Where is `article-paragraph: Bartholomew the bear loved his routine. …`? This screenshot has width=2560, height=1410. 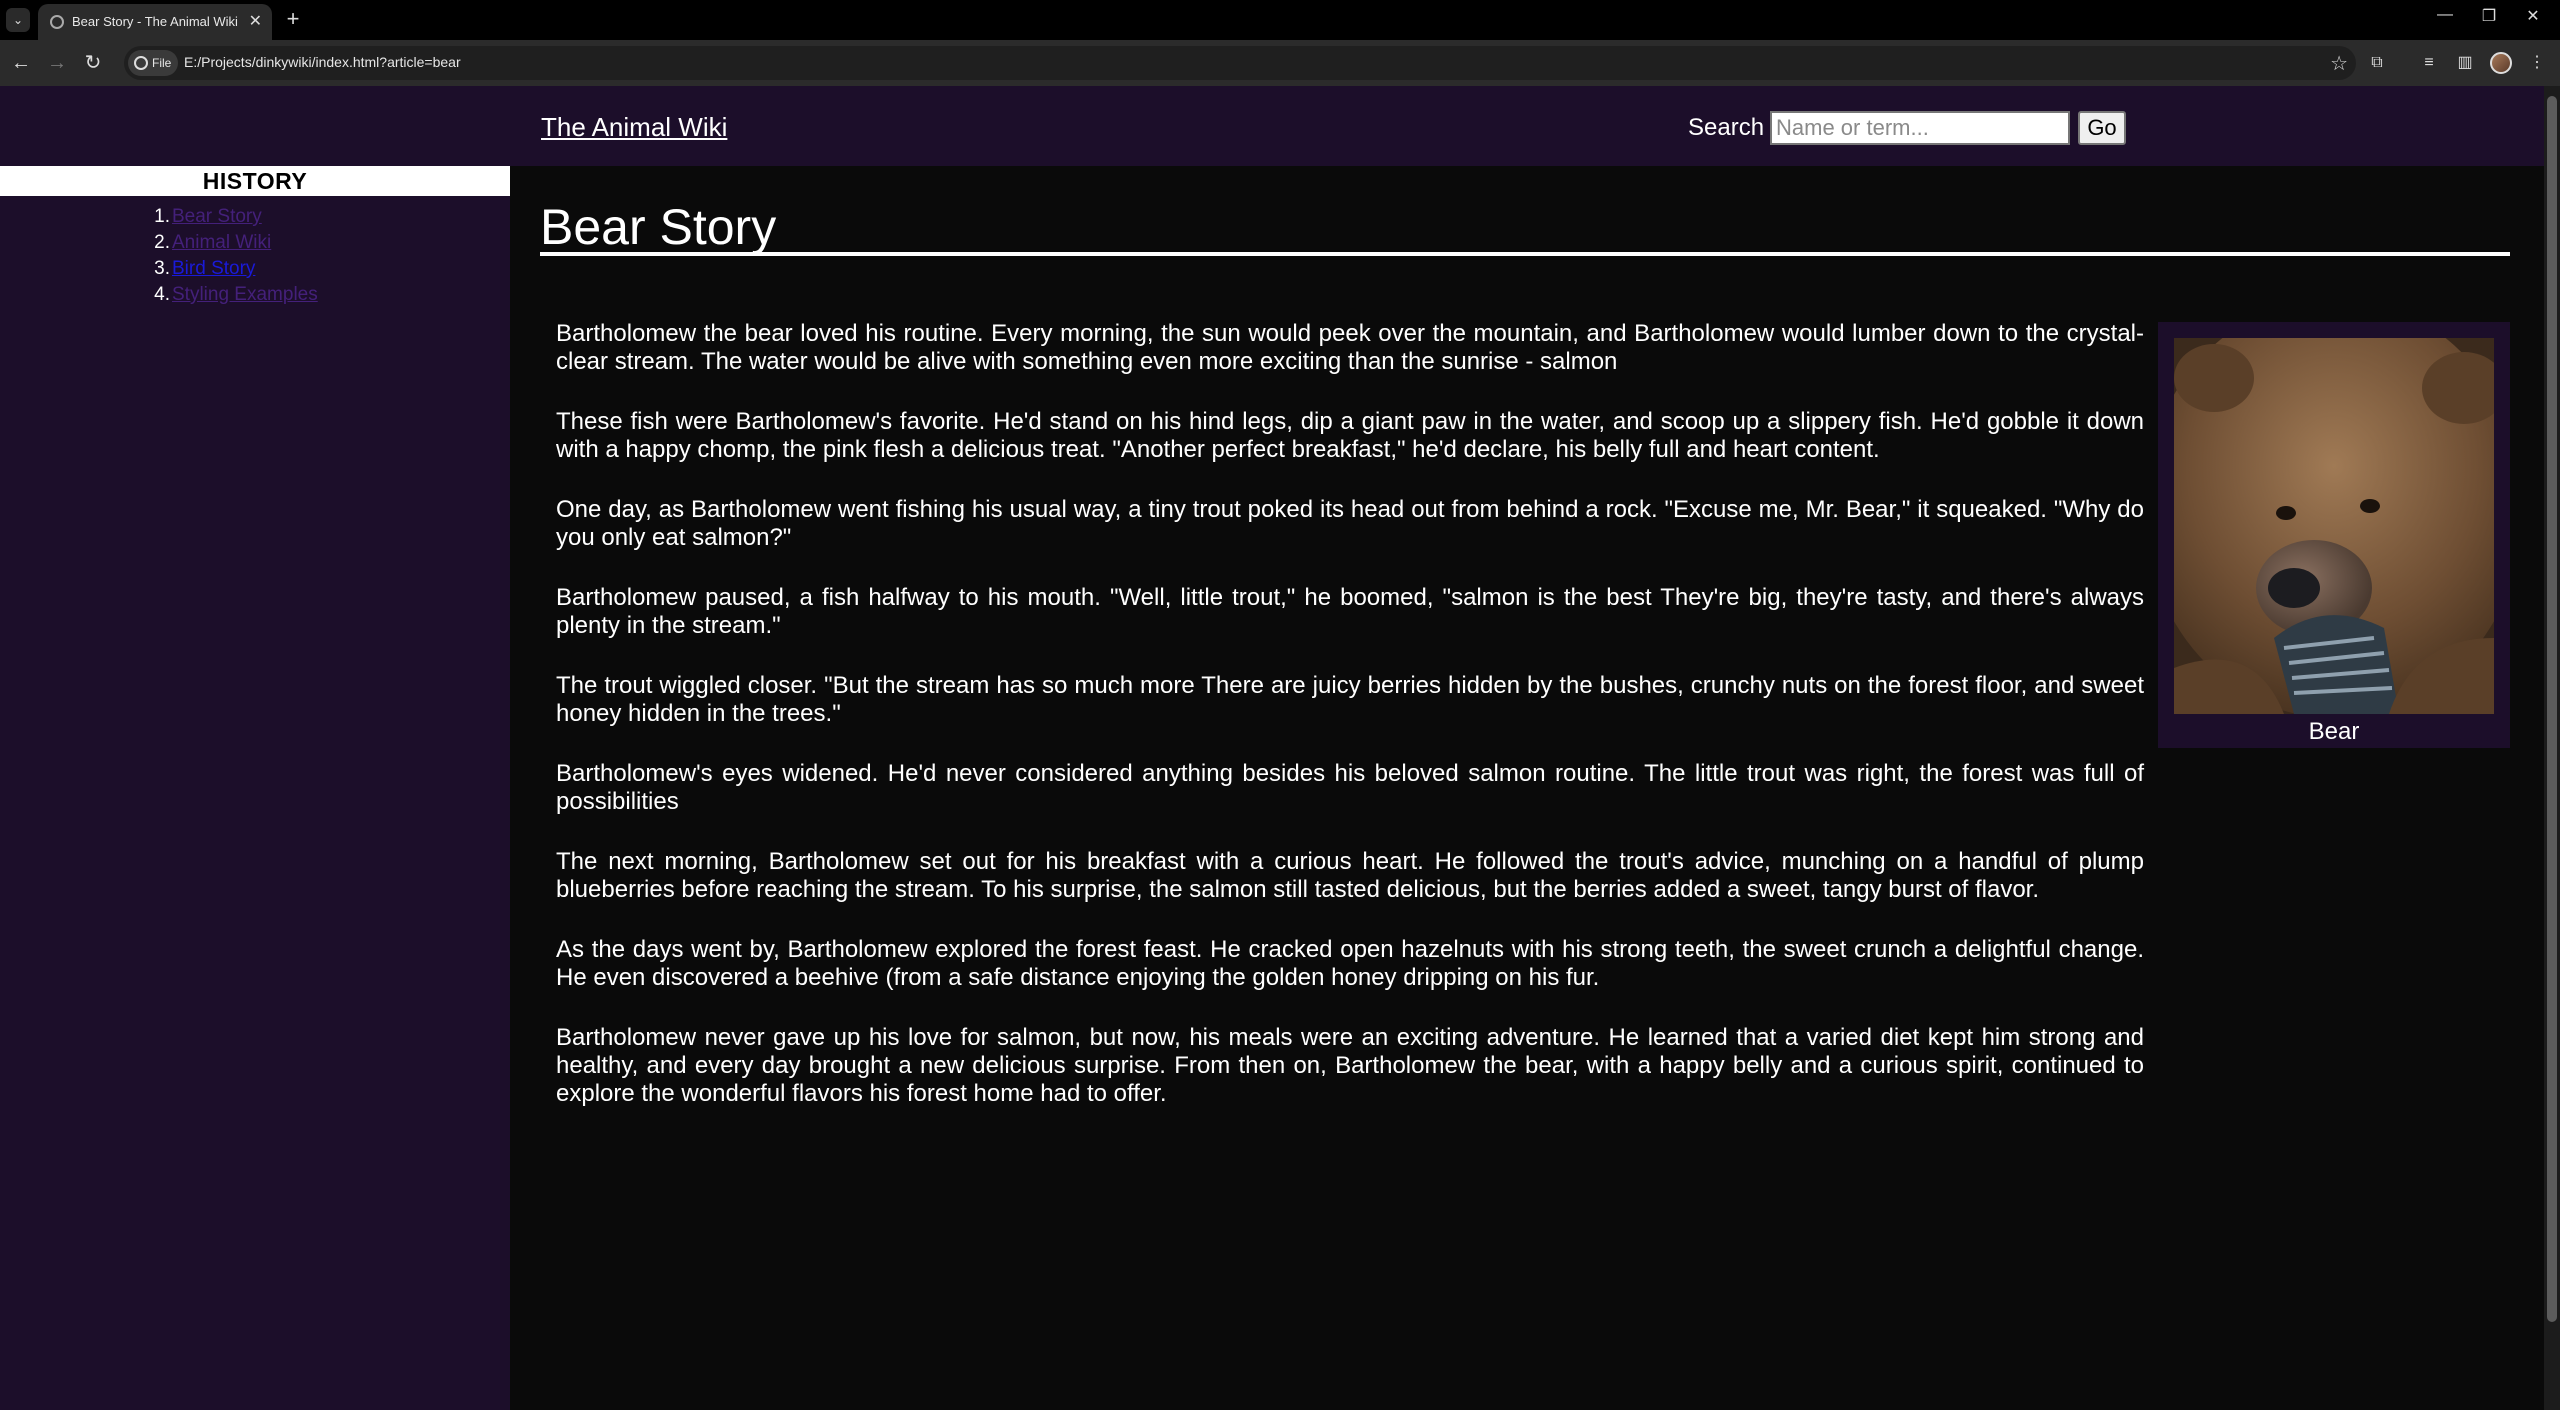 article-paragraph: Bartholomew the bear loved his routine. … is located at coordinates (1350, 347).